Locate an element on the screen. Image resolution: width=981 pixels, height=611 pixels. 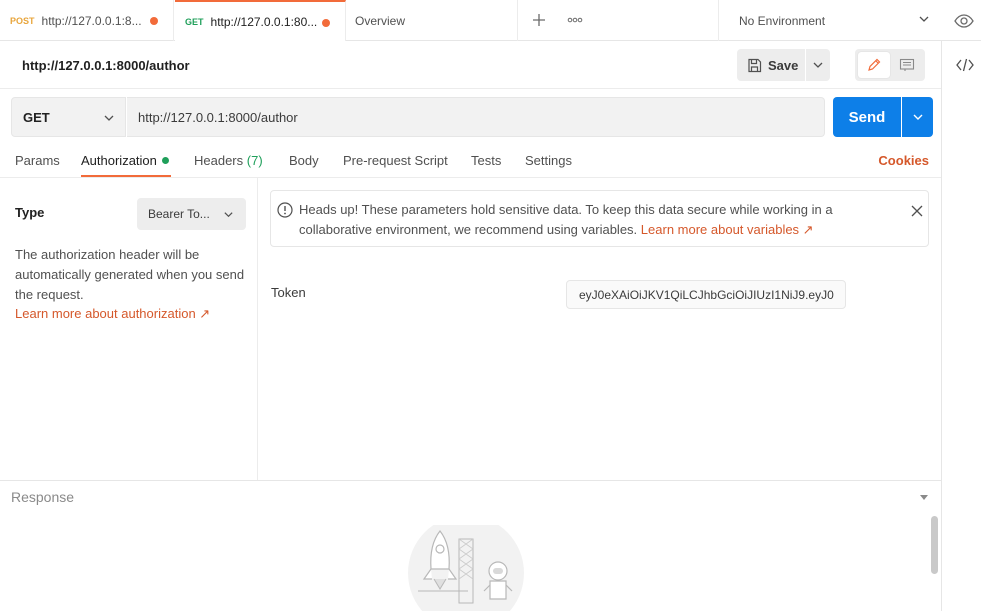
tab-authorization-label: Authorization is located at coordinates (119, 160).